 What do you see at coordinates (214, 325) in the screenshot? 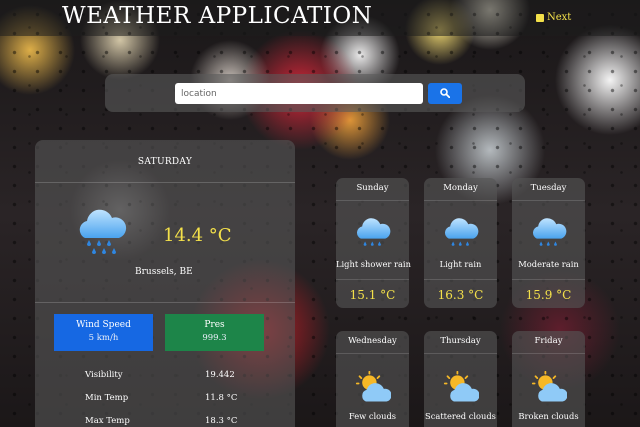
I see `pressure-label: Pres` at bounding box center [214, 325].